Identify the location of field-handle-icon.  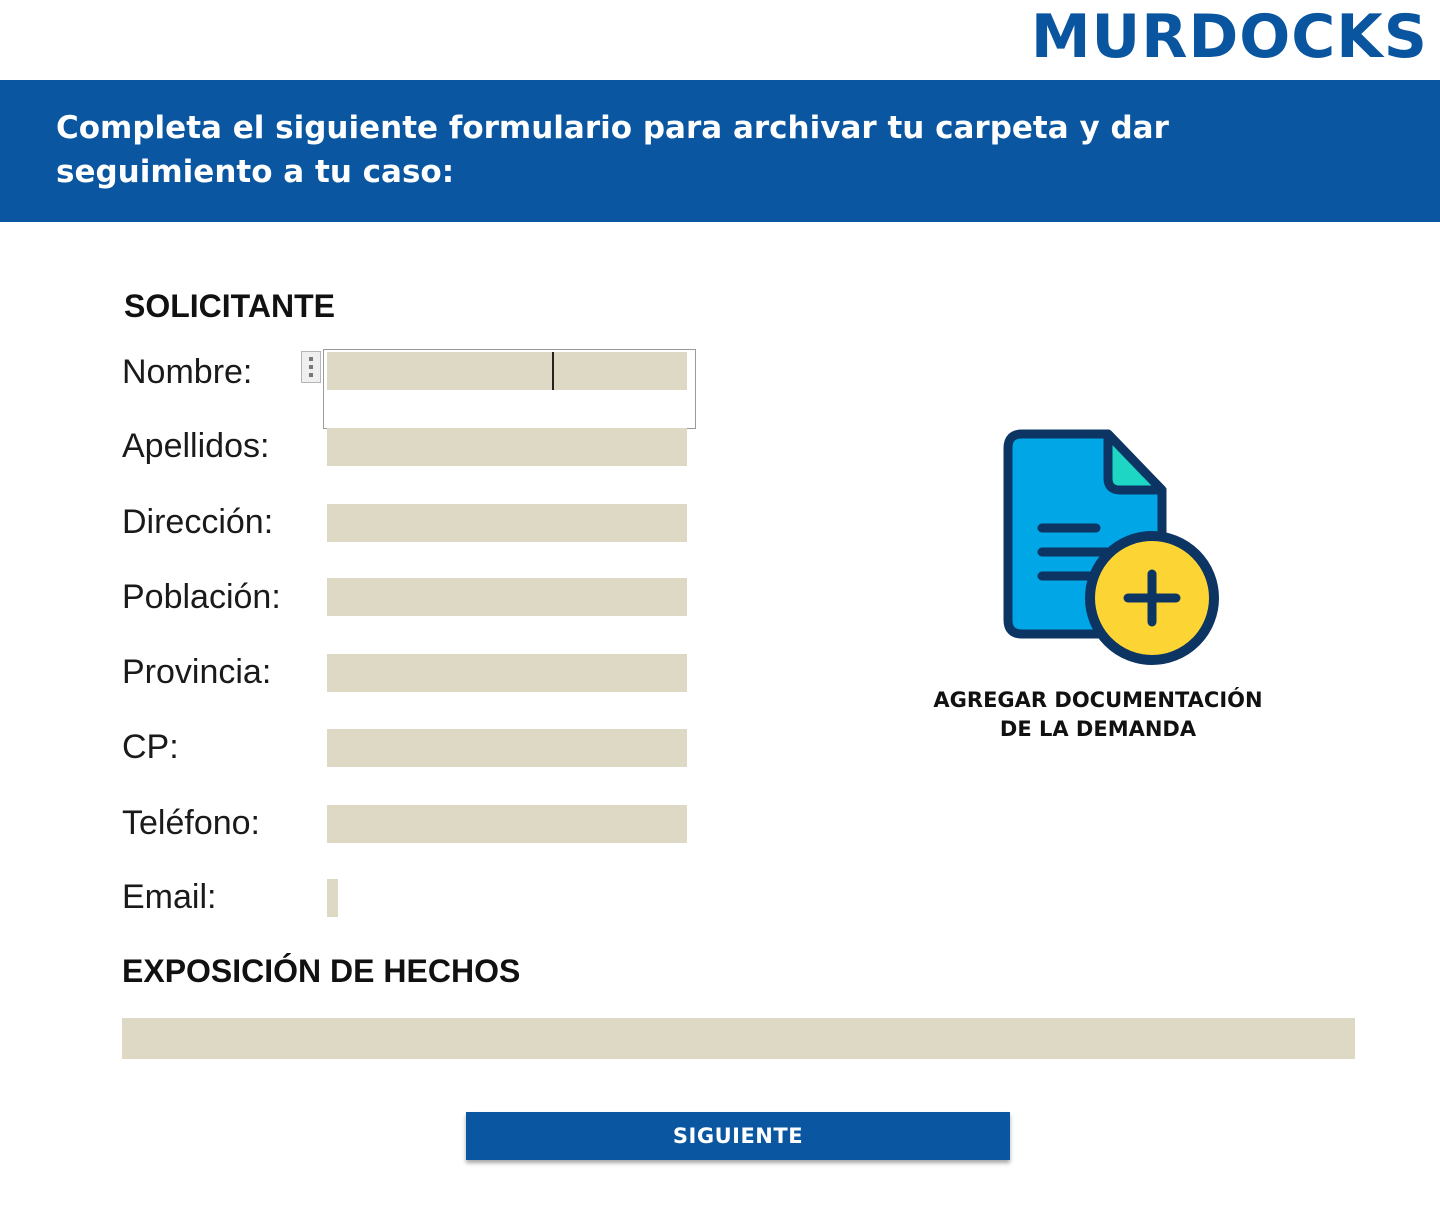
(311, 367).